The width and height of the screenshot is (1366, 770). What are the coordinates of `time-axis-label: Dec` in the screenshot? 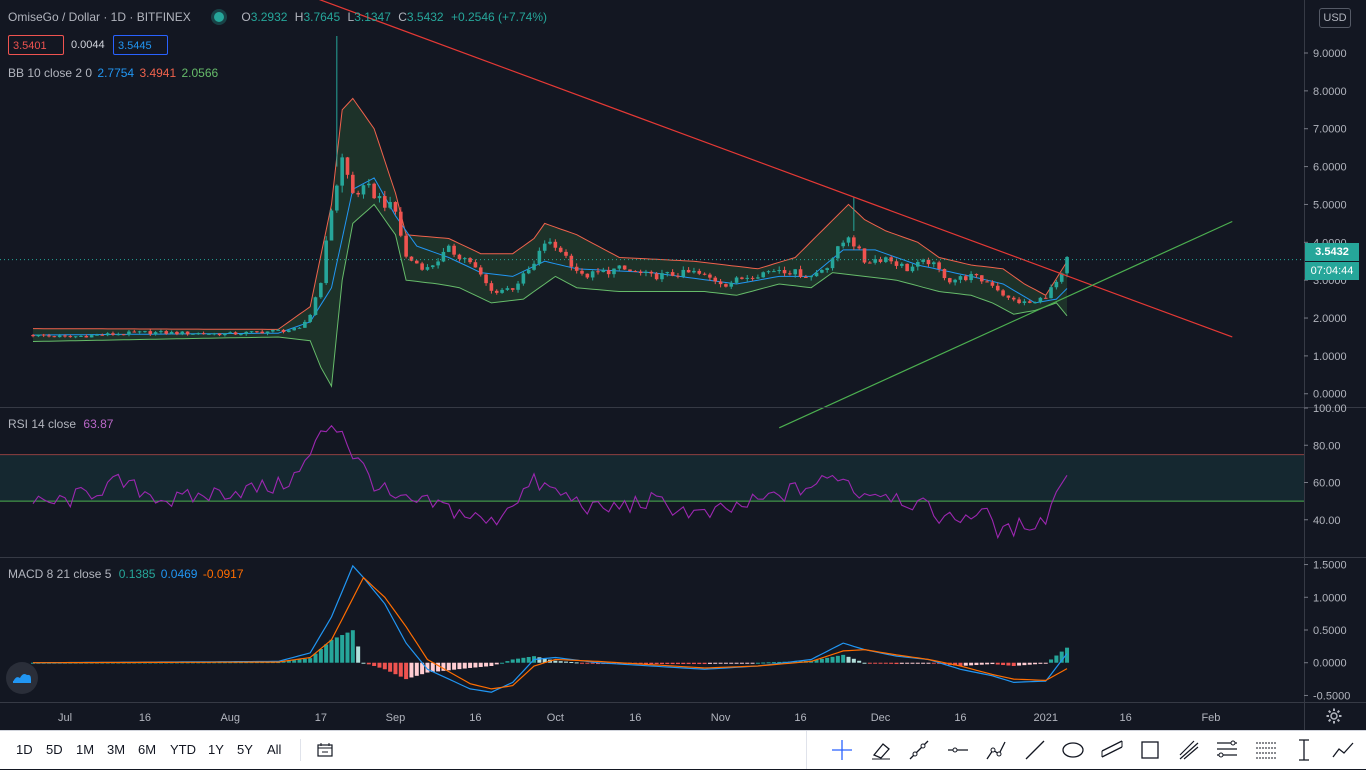 It's located at (881, 718).